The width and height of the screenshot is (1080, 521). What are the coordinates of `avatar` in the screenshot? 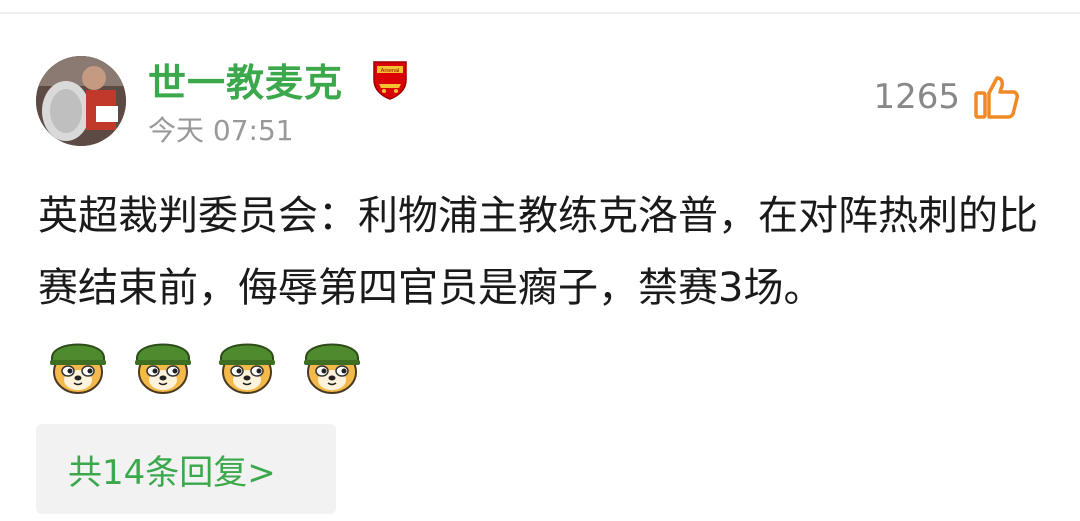 It's located at (81, 101).